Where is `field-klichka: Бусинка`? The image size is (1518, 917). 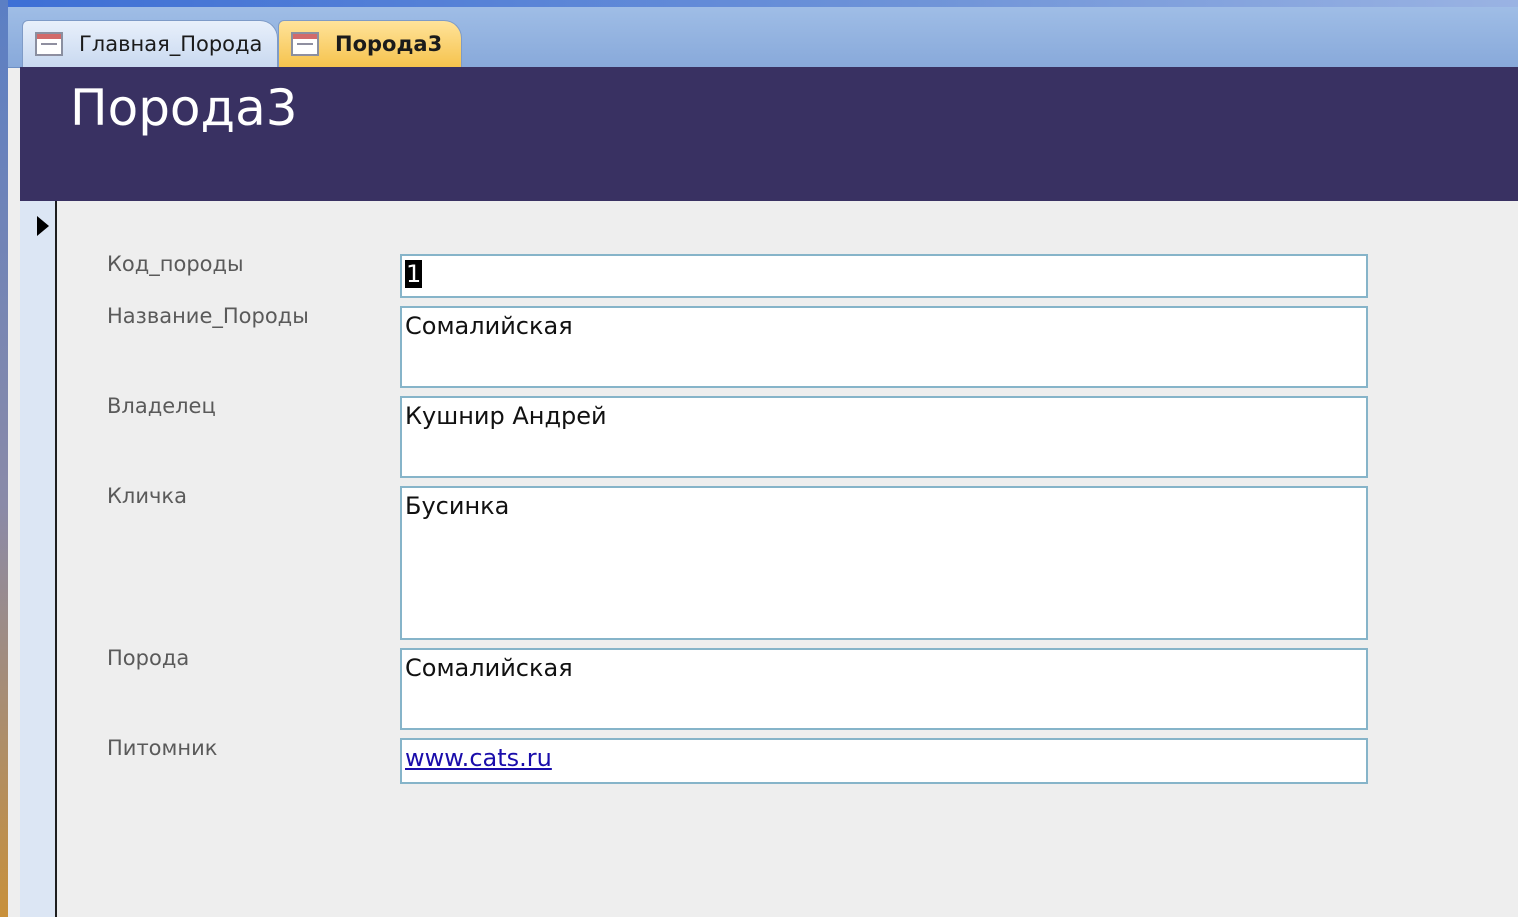 field-klichka: Бусинка is located at coordinates (884, 563).